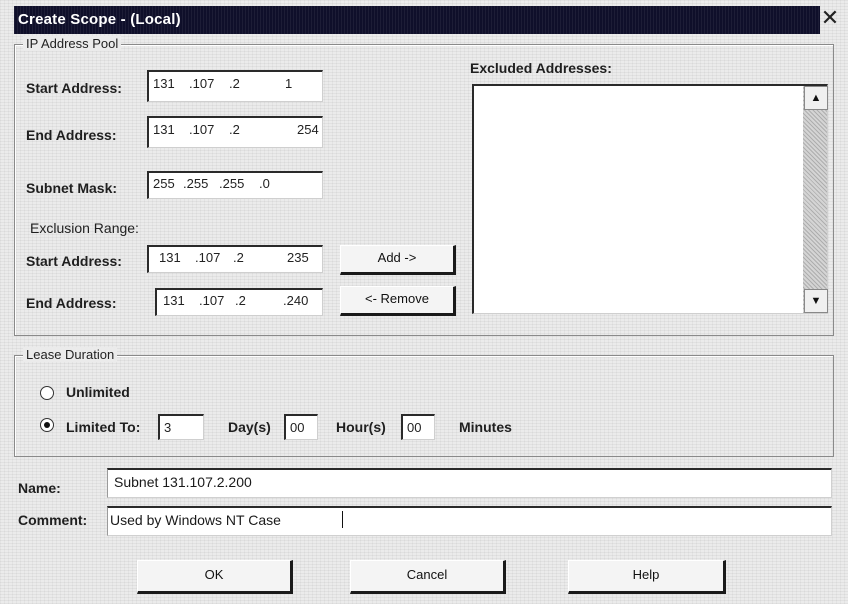  Describe the element at coordinates (298, 257) in the screenshot. I see `excl-start-octet-4: 235` at that location.